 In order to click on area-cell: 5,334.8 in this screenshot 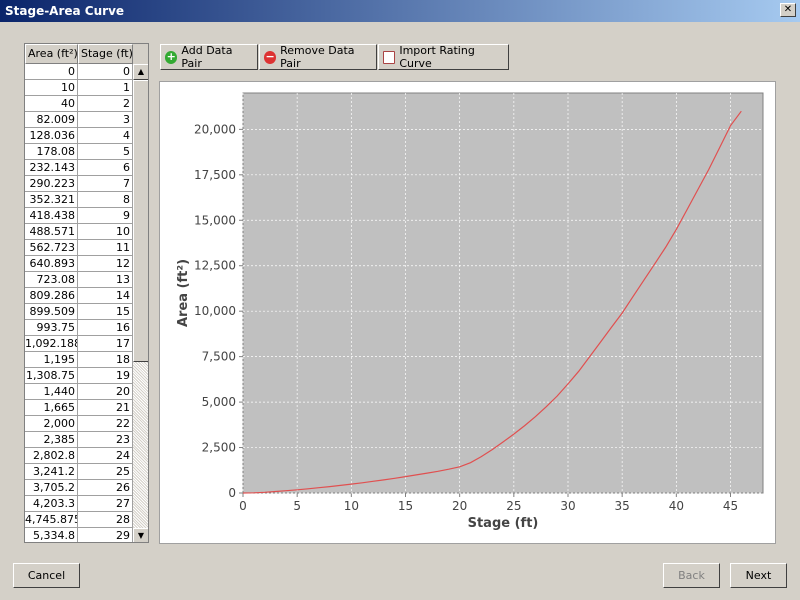, I will do `click(51, 535)`.